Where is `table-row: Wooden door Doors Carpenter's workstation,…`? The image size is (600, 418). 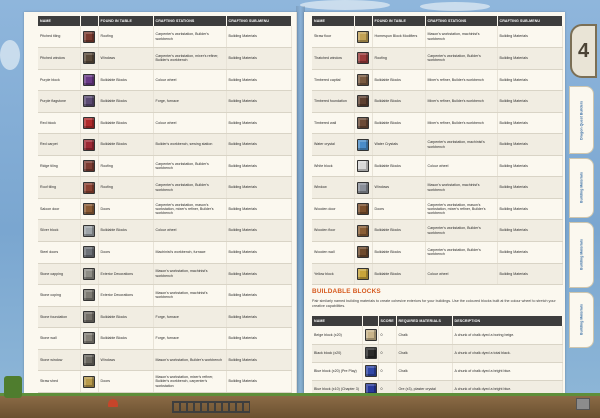 table-row: Wooden door Doors Carpenter's workstation,… is located at coordinates (437, 209).